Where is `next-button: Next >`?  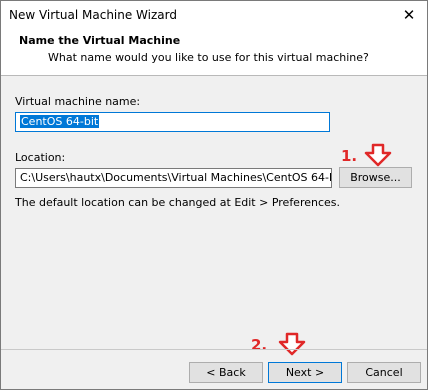
next-button: Next > is located at coordinates (305, 372).